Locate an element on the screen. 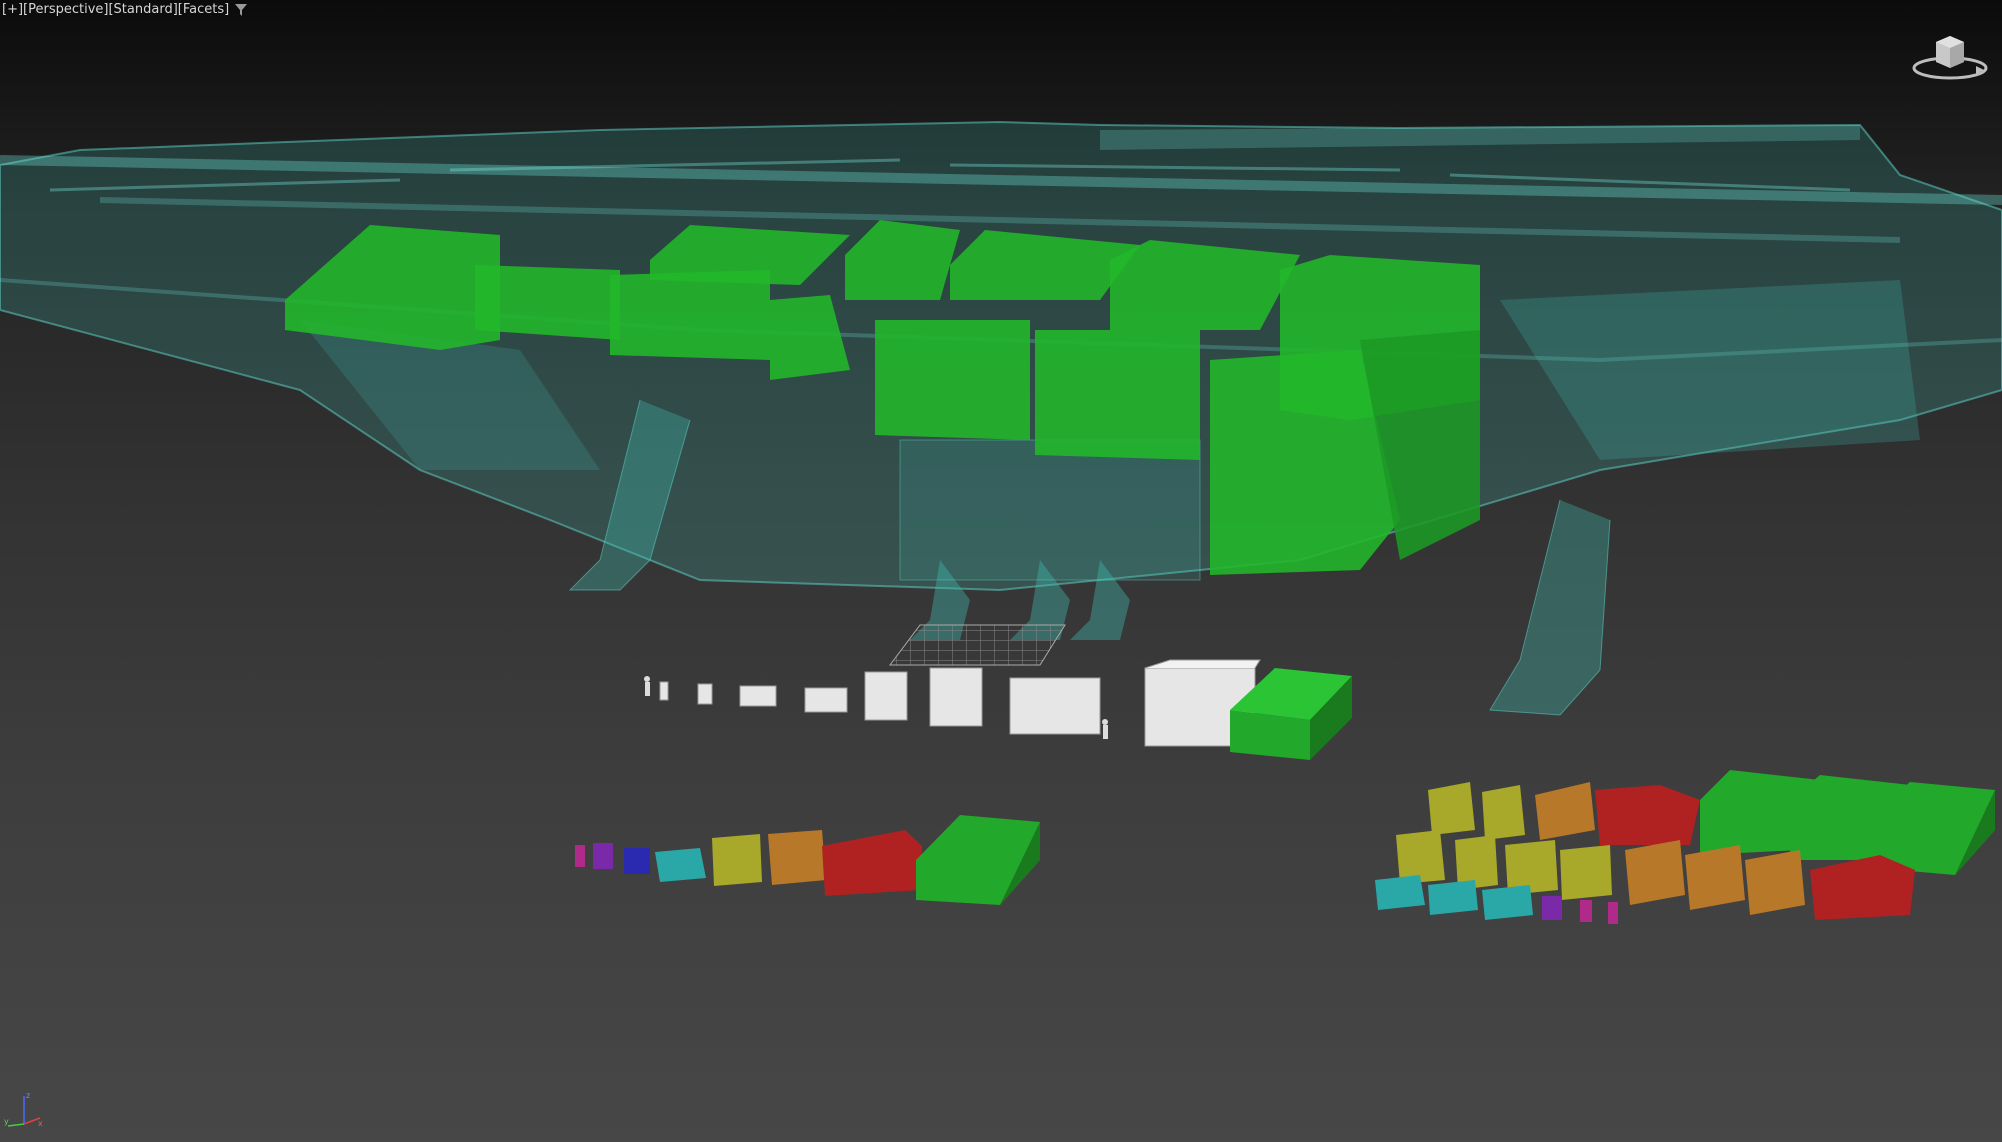  axis-z-label: z is located at coordinates (28, 1095).